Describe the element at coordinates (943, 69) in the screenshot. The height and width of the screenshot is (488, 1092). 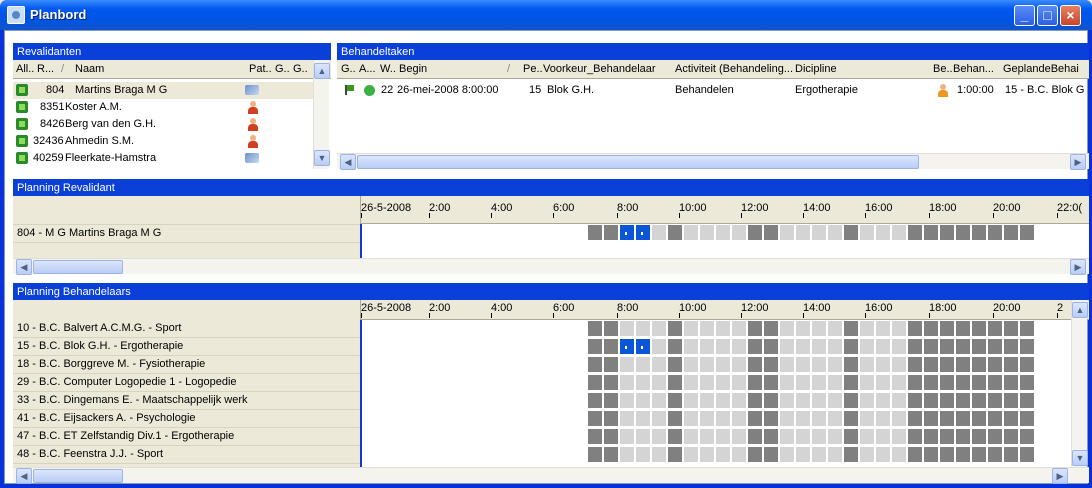
I see `col-be: Be..` at that location.